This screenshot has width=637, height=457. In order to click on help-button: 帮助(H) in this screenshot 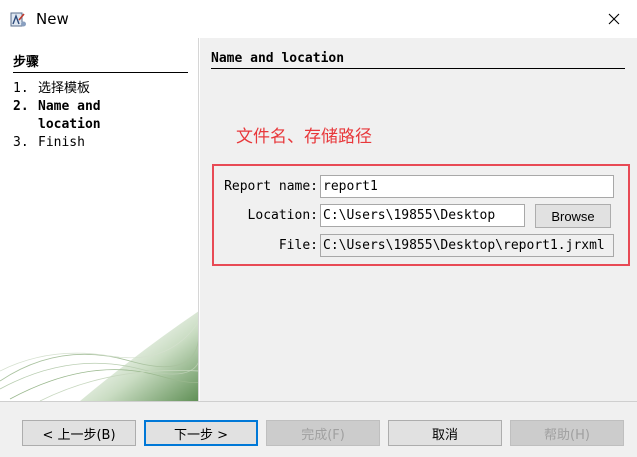, I will do `click(567, 433)`.